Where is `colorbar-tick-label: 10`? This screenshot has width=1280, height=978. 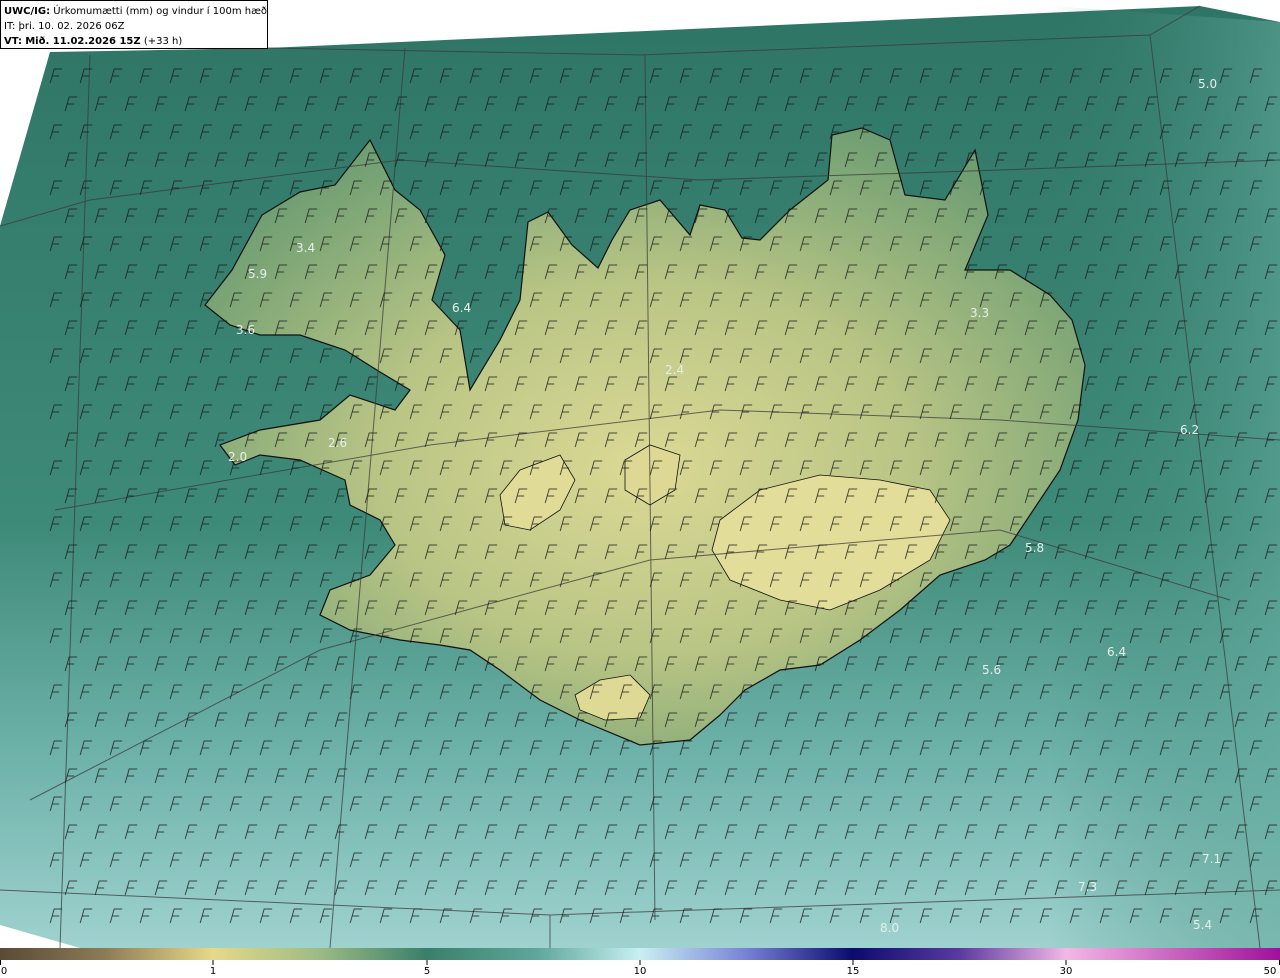
colorbar-tick-label: 10 is located at coordinates (640, 971).